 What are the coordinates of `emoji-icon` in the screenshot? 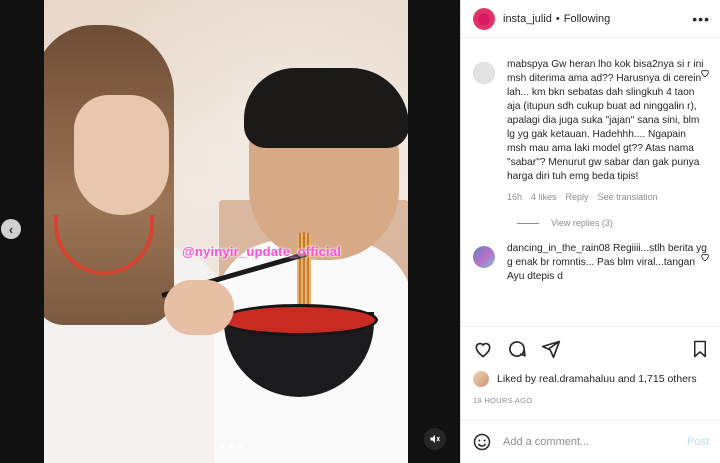 It's located at (482, 442).